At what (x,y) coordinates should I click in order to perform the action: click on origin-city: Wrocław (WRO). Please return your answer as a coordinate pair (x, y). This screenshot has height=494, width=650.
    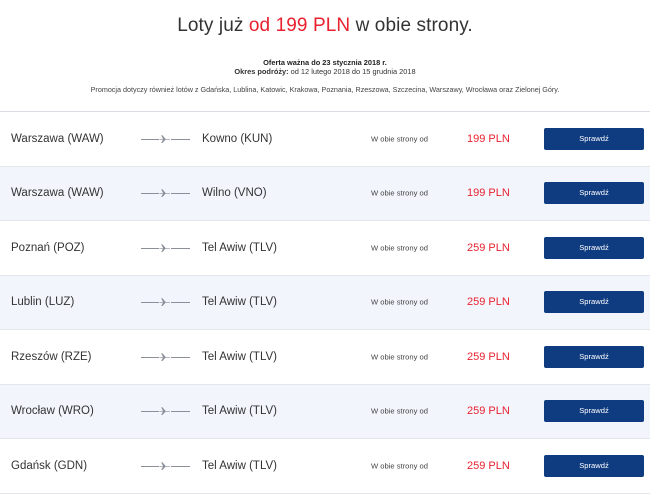
    Looking at the image, I should click on (52, 411).